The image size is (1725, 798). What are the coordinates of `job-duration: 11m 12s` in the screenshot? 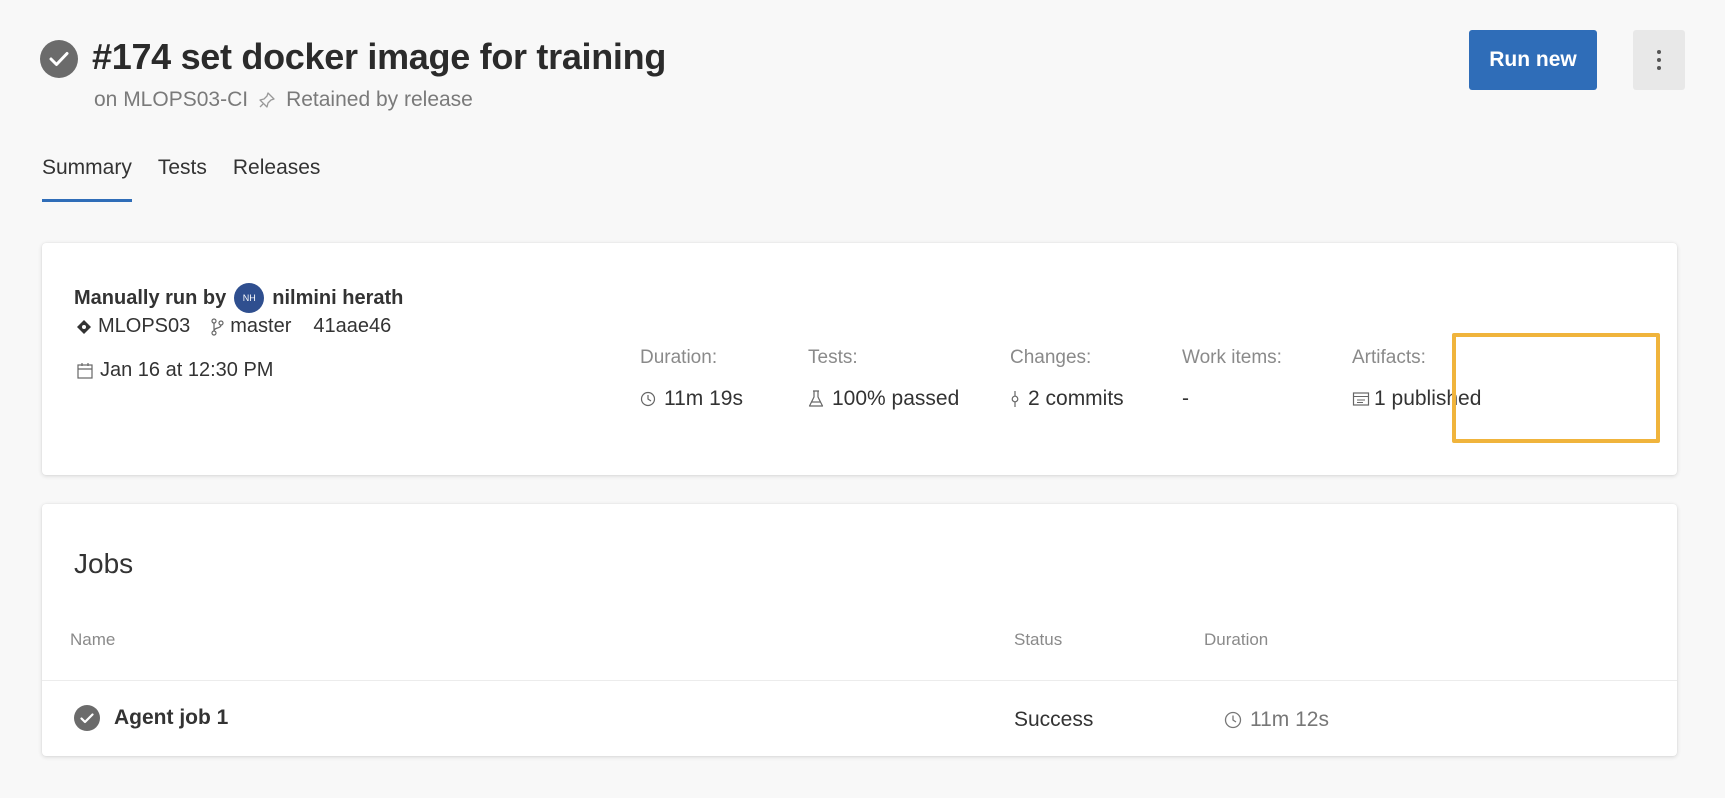 It's located at (1276, 720).